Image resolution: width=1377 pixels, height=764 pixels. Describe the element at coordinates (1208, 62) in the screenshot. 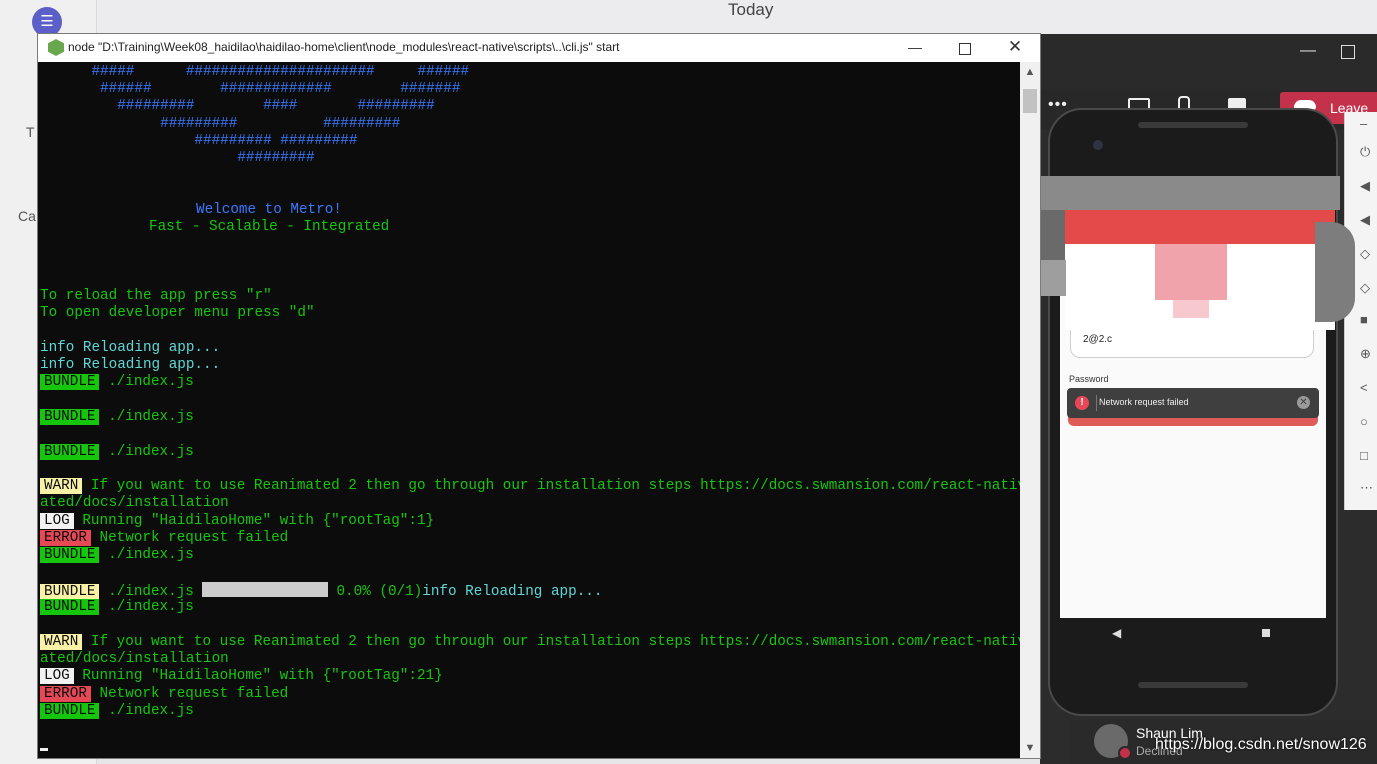

I see `meeting-titlebar` at that location.